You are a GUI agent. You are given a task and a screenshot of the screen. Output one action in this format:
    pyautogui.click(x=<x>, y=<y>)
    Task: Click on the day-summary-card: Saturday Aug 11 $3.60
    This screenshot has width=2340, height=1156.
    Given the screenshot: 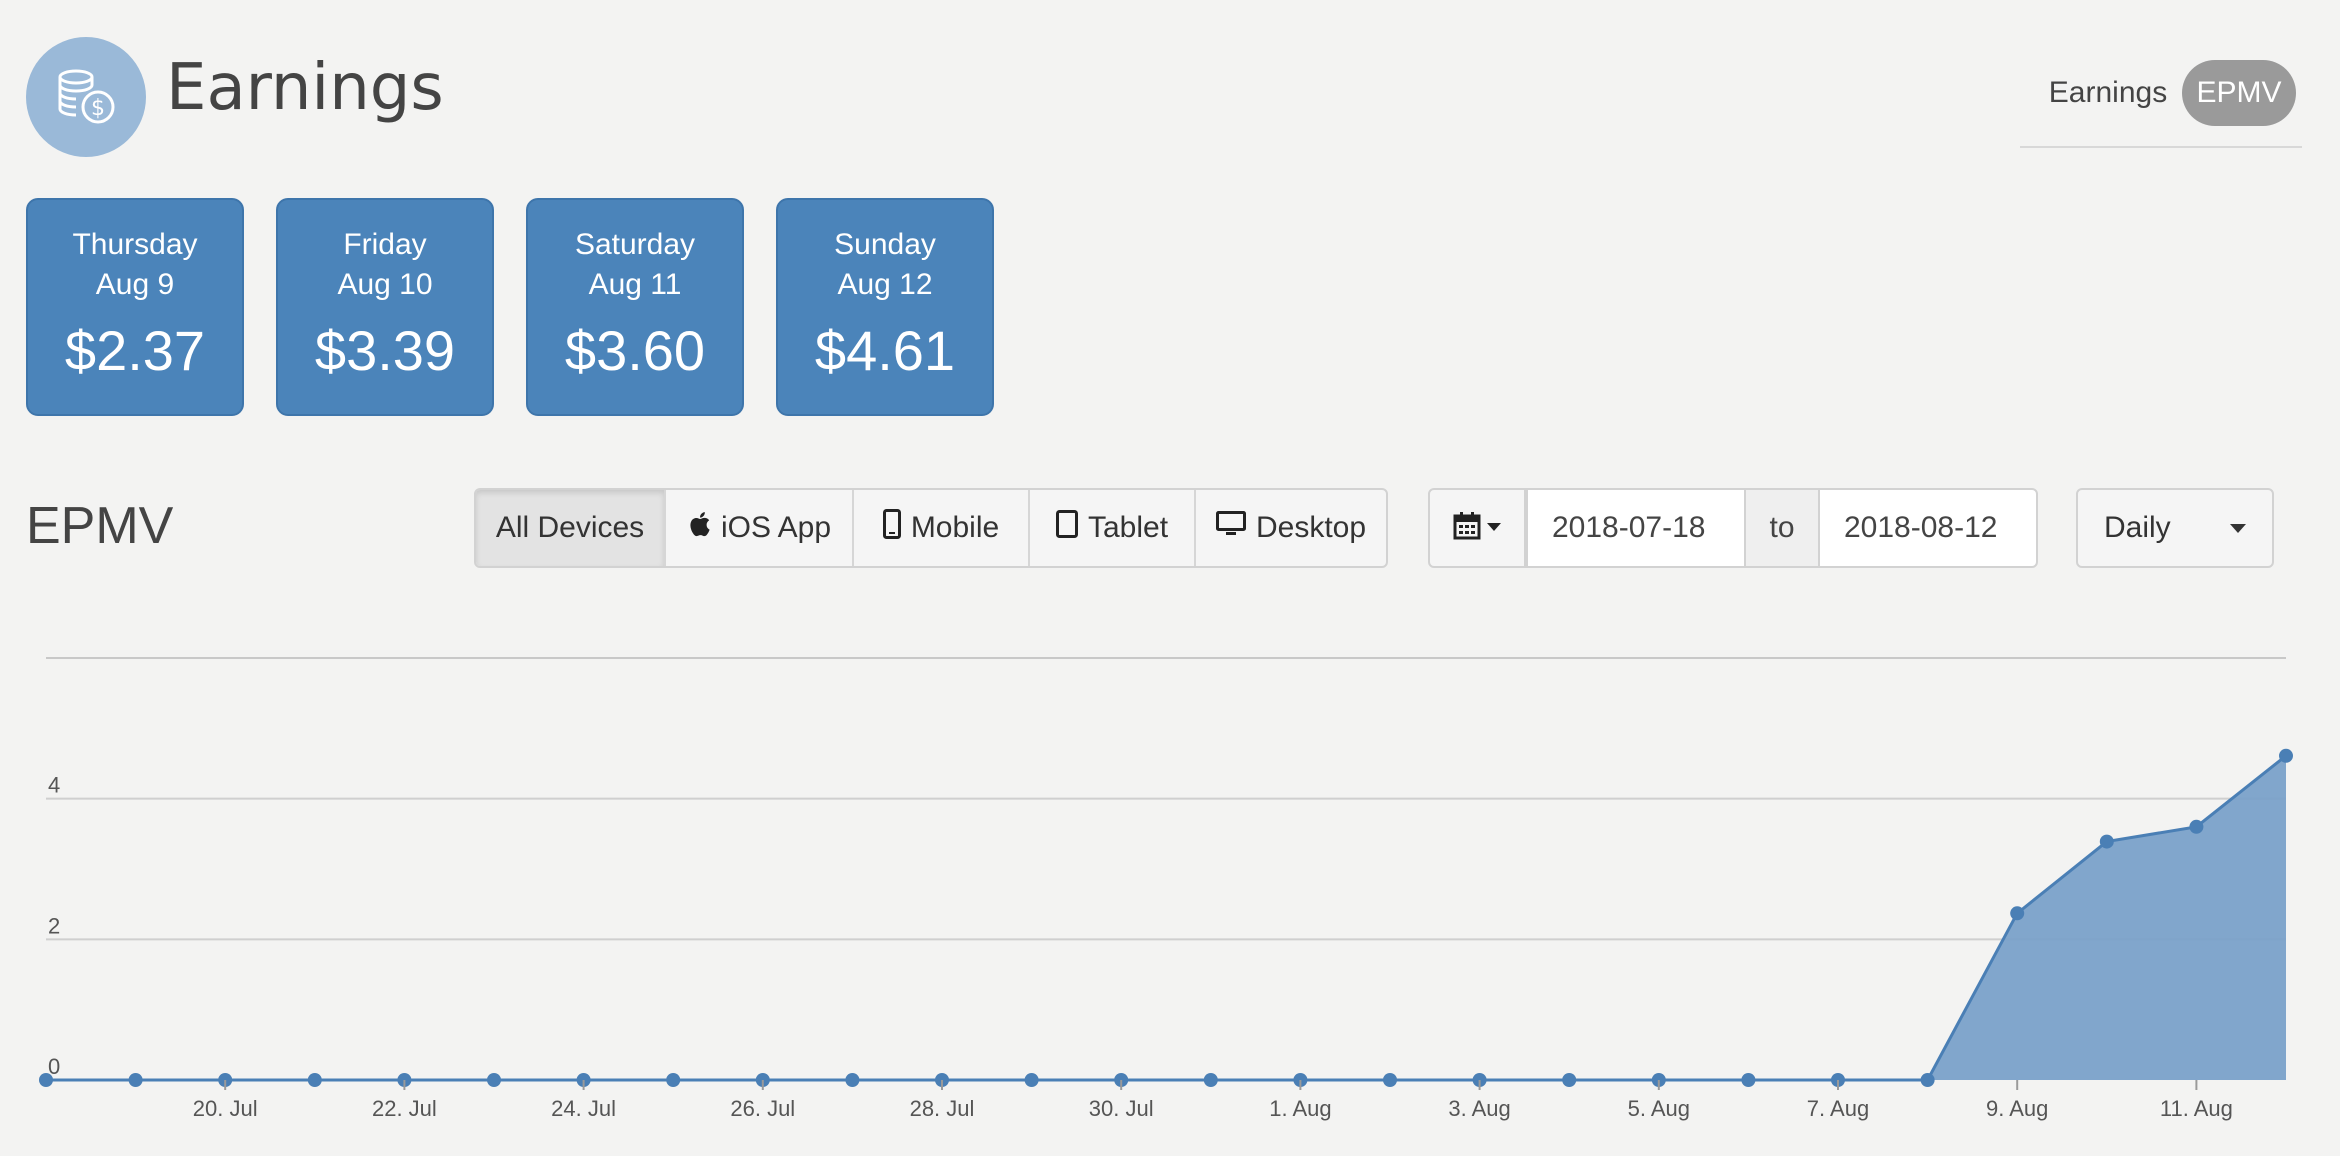 What is the action you would take?
    pyautogui.click(x=635, y=307)
    